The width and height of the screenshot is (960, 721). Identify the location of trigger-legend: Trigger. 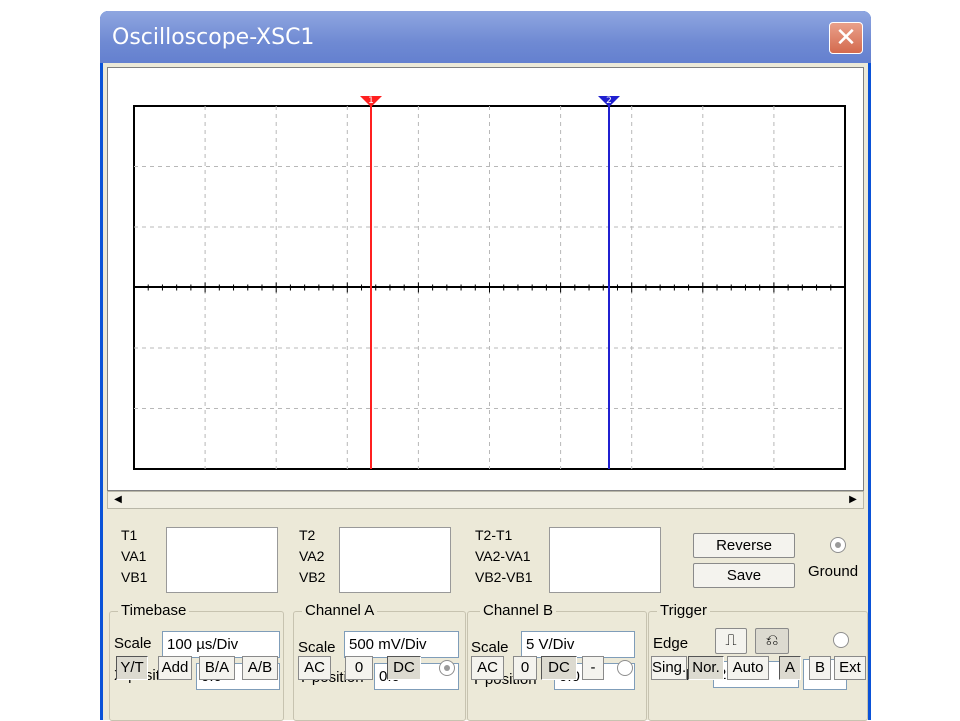
(683, 610).